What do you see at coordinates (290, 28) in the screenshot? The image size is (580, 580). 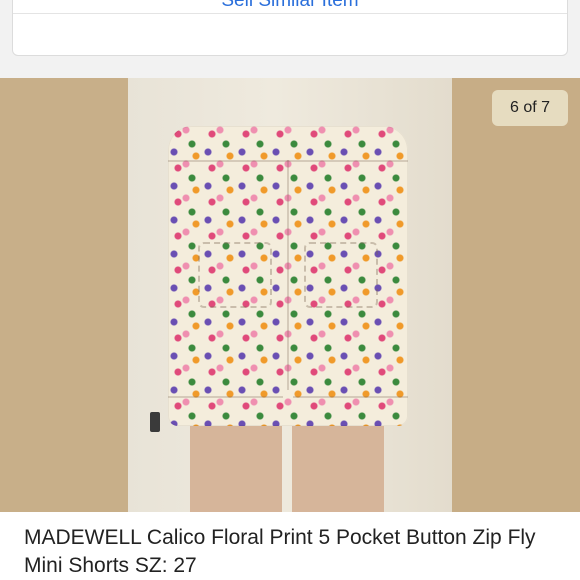 I see `sell-similar-card: Sell Similar Item` at bounding box center [290, 28].